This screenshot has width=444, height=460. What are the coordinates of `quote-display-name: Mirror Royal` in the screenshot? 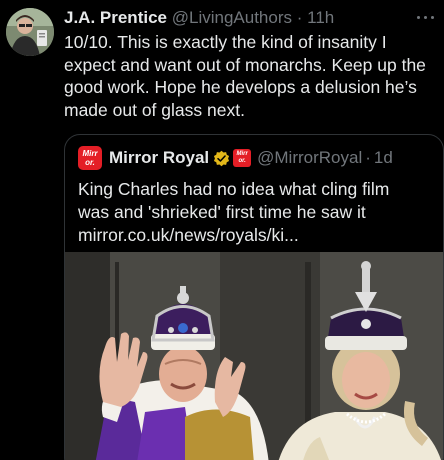 It's located at (159, 158).